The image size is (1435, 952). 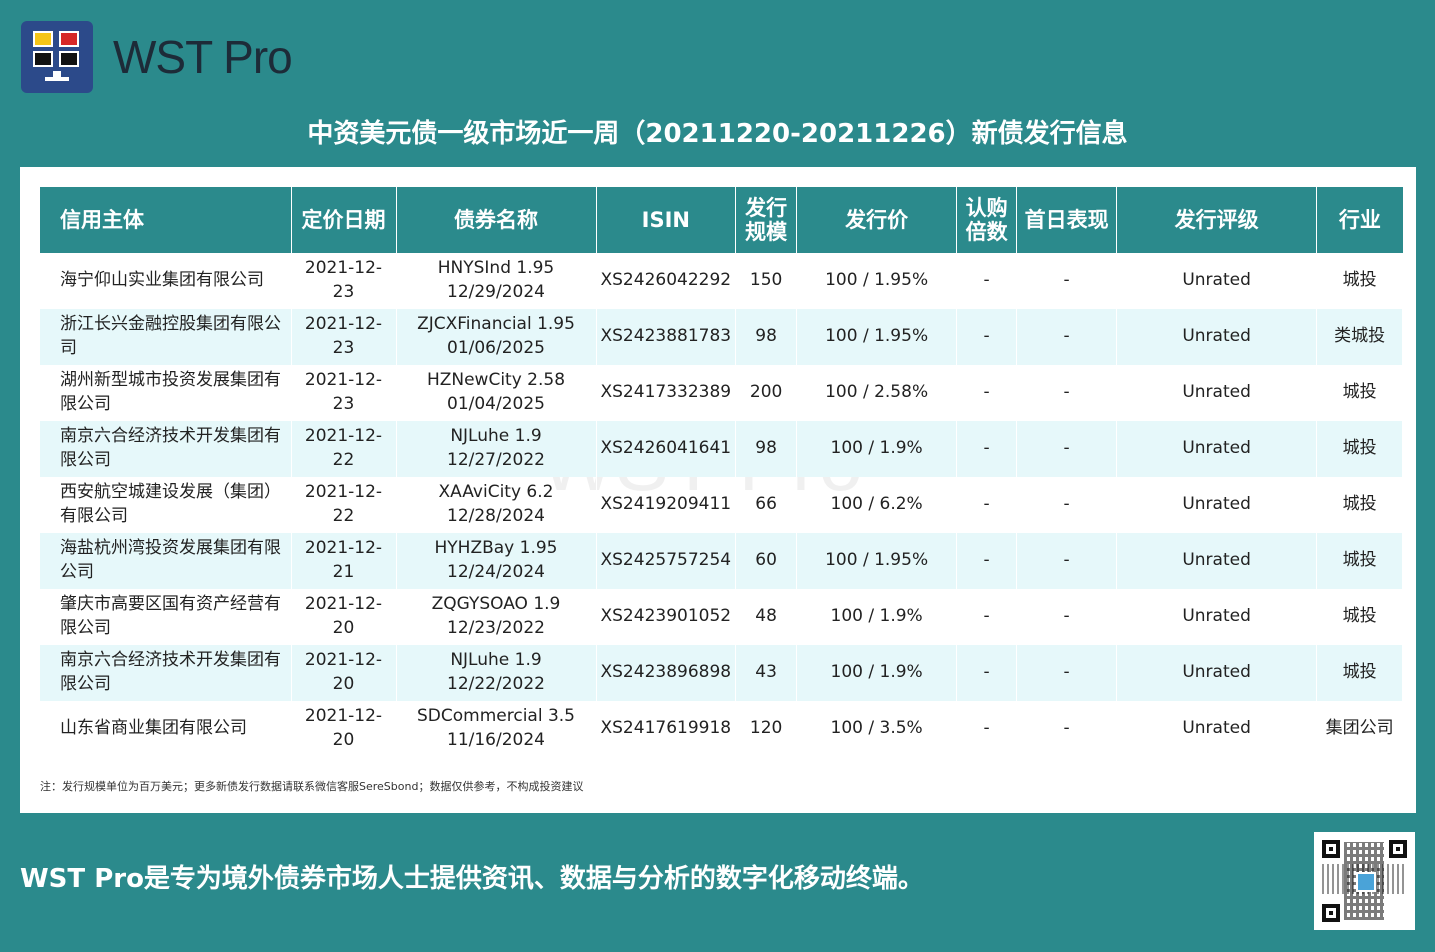 I want to click on cell-issuer: 海盐杭州湾投资发展集团有限公司, so click(x=166, y=561).